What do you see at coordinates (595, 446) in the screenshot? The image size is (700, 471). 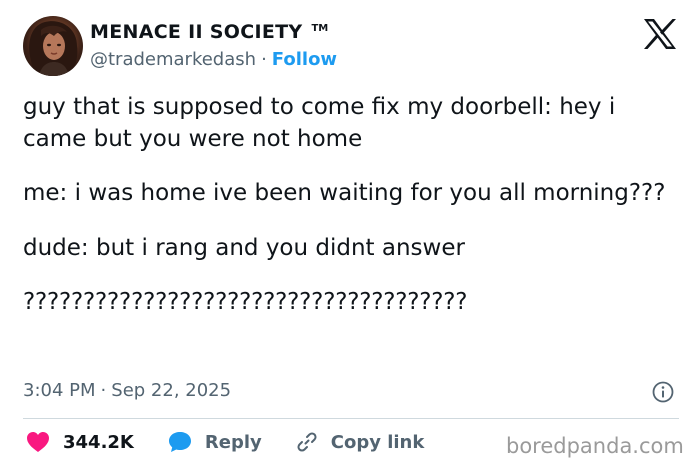 I see `watermark: boredpanda.com` at bounding box center [595, 446].